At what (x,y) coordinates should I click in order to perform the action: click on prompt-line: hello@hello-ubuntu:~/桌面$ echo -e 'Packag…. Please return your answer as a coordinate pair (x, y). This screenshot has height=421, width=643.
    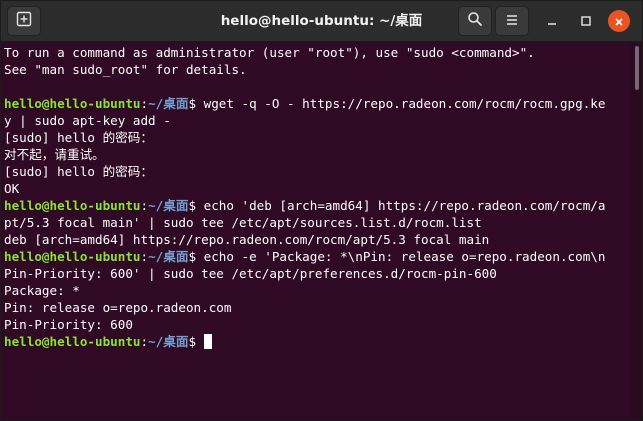
    Looking at the image, I should click on (317, 256).